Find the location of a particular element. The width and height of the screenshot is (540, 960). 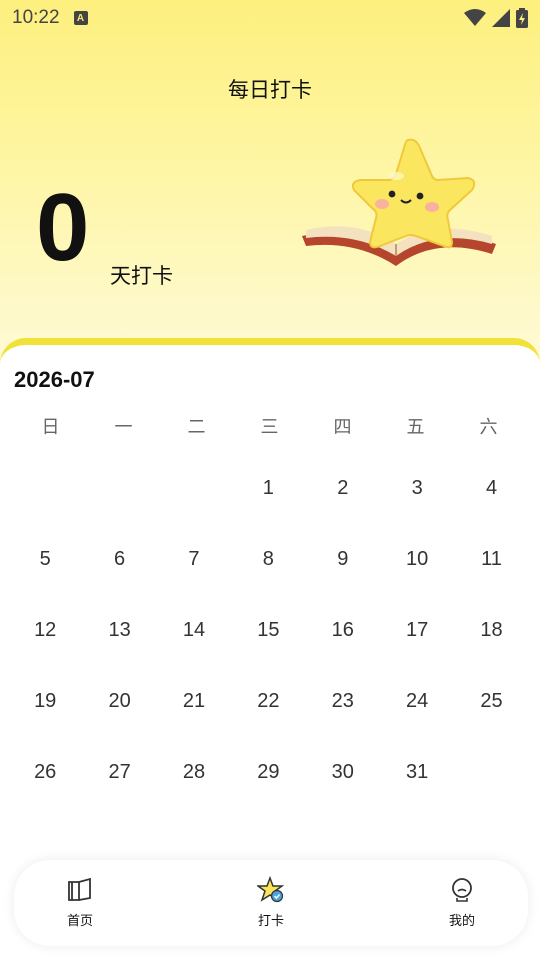

calendar-day: 12 is located at coordinates (45, 630).